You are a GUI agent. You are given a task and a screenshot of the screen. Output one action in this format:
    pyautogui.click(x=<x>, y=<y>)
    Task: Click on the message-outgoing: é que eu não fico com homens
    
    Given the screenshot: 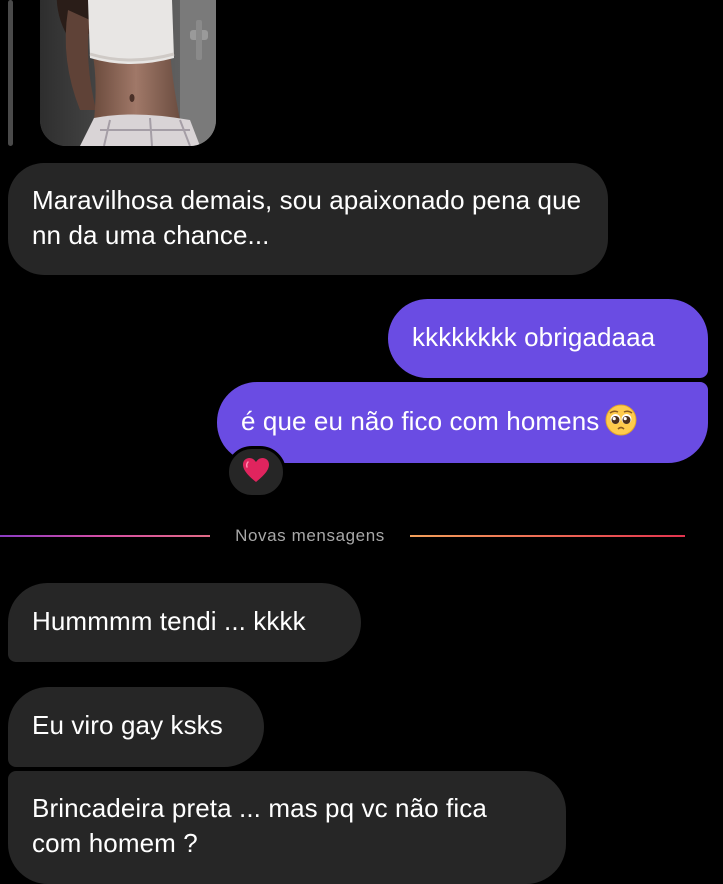 What is the action you would take?
    pyautogui.click(x=462, y=422)
    